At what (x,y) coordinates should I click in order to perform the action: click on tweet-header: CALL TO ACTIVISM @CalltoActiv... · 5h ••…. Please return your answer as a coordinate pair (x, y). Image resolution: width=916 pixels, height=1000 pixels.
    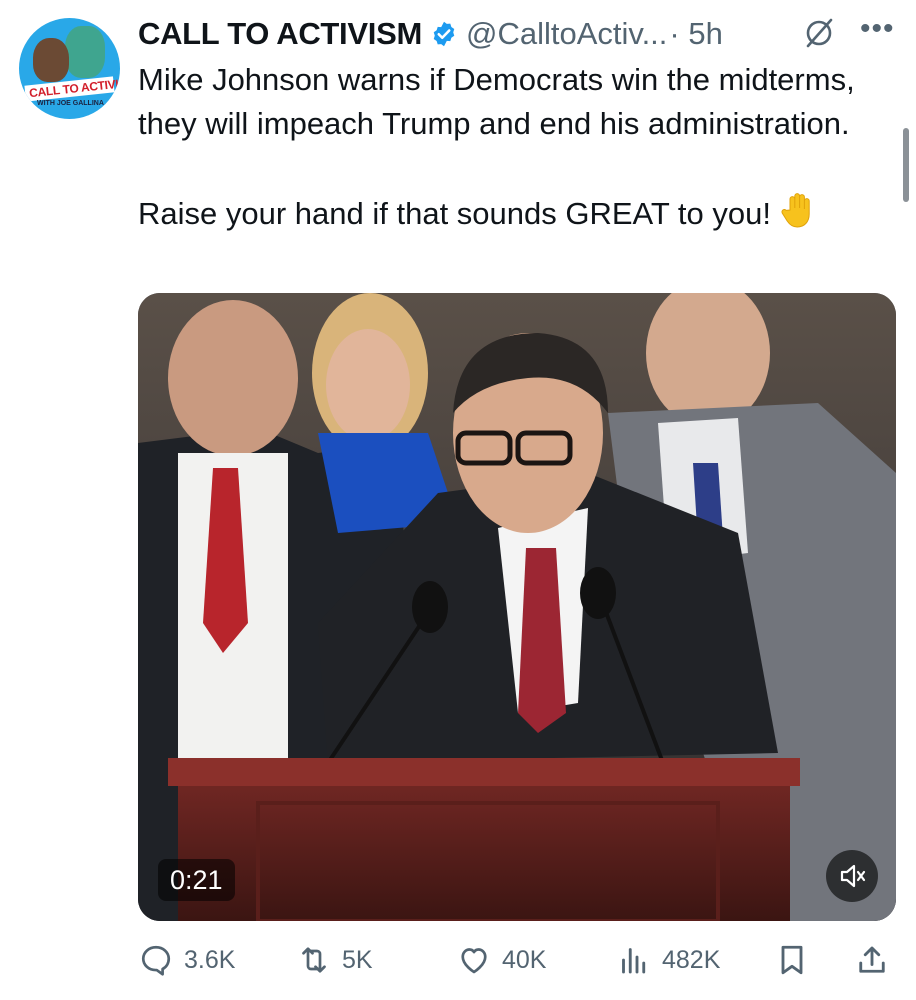
    Looking at the image, I should click on (520, 34).